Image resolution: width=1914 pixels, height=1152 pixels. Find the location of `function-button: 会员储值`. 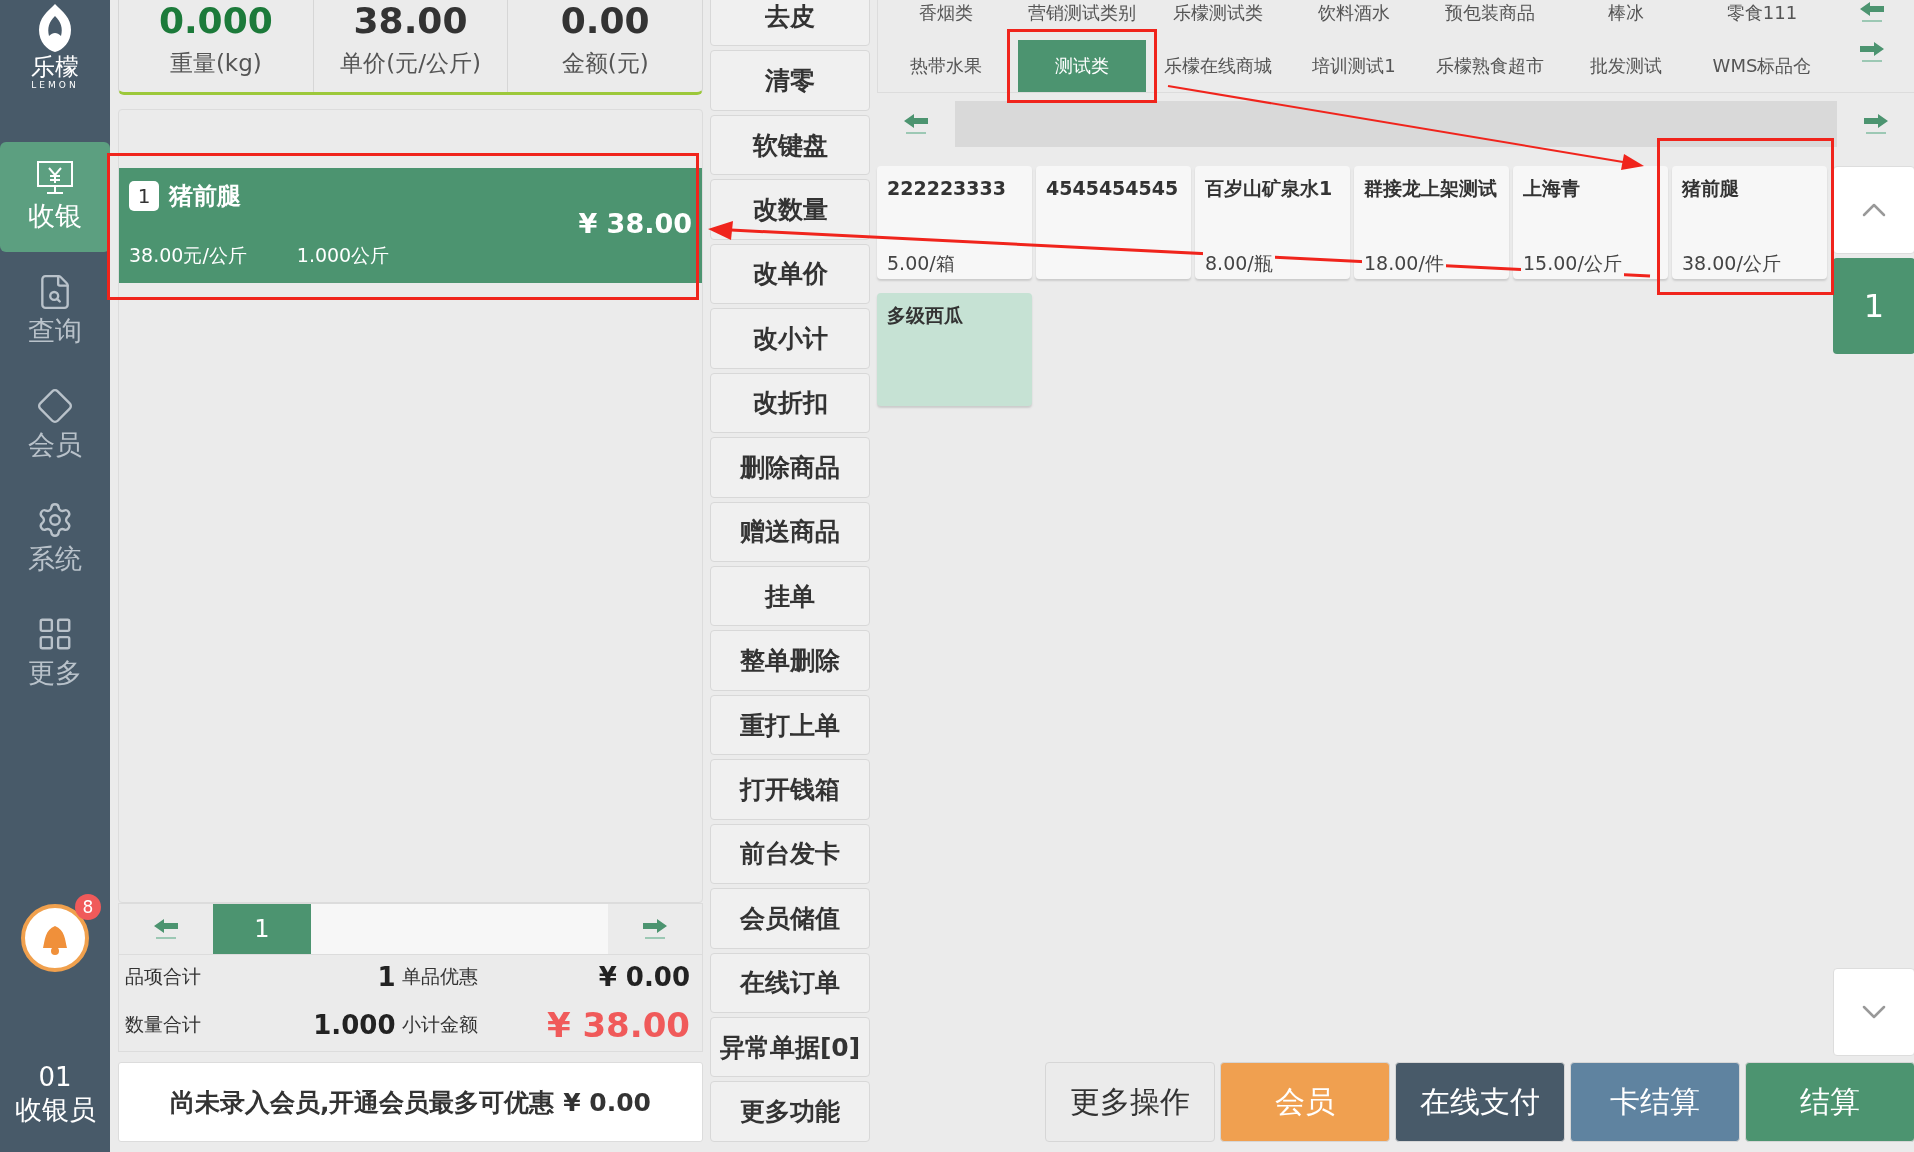

function-button: 会员储值 is located at coordinates (790, 918).